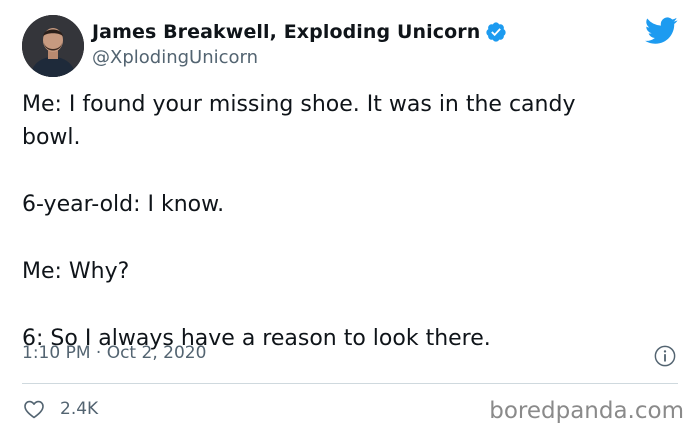 The image size is (700, 437). I want to click on like-count: 2.4K, so click(79, 409).